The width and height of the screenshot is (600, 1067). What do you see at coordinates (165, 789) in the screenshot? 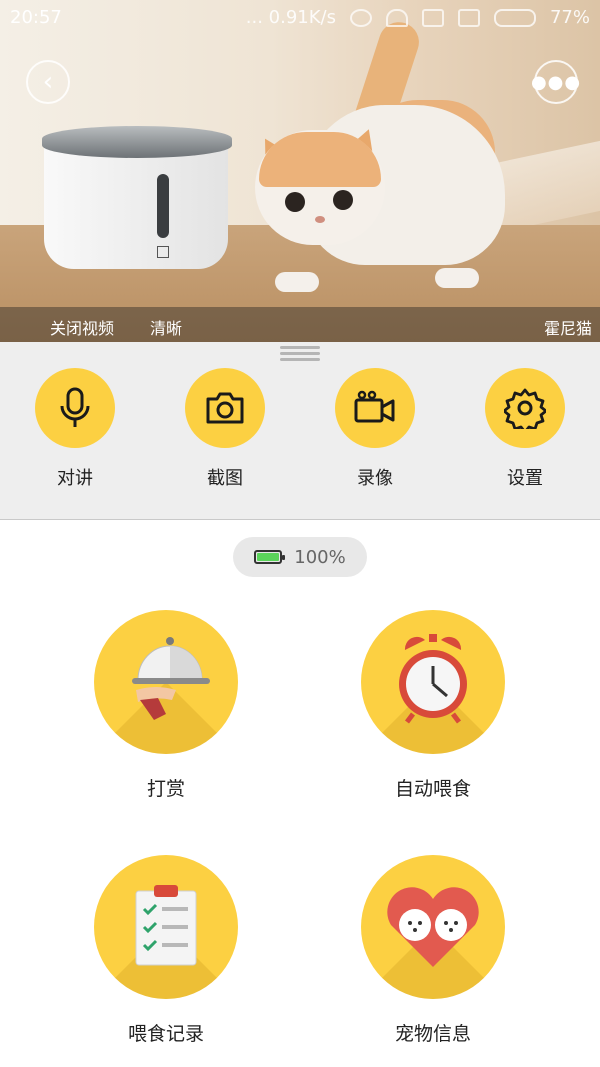
I see `reward-label: 打赏` at bounding box center [165, 789].